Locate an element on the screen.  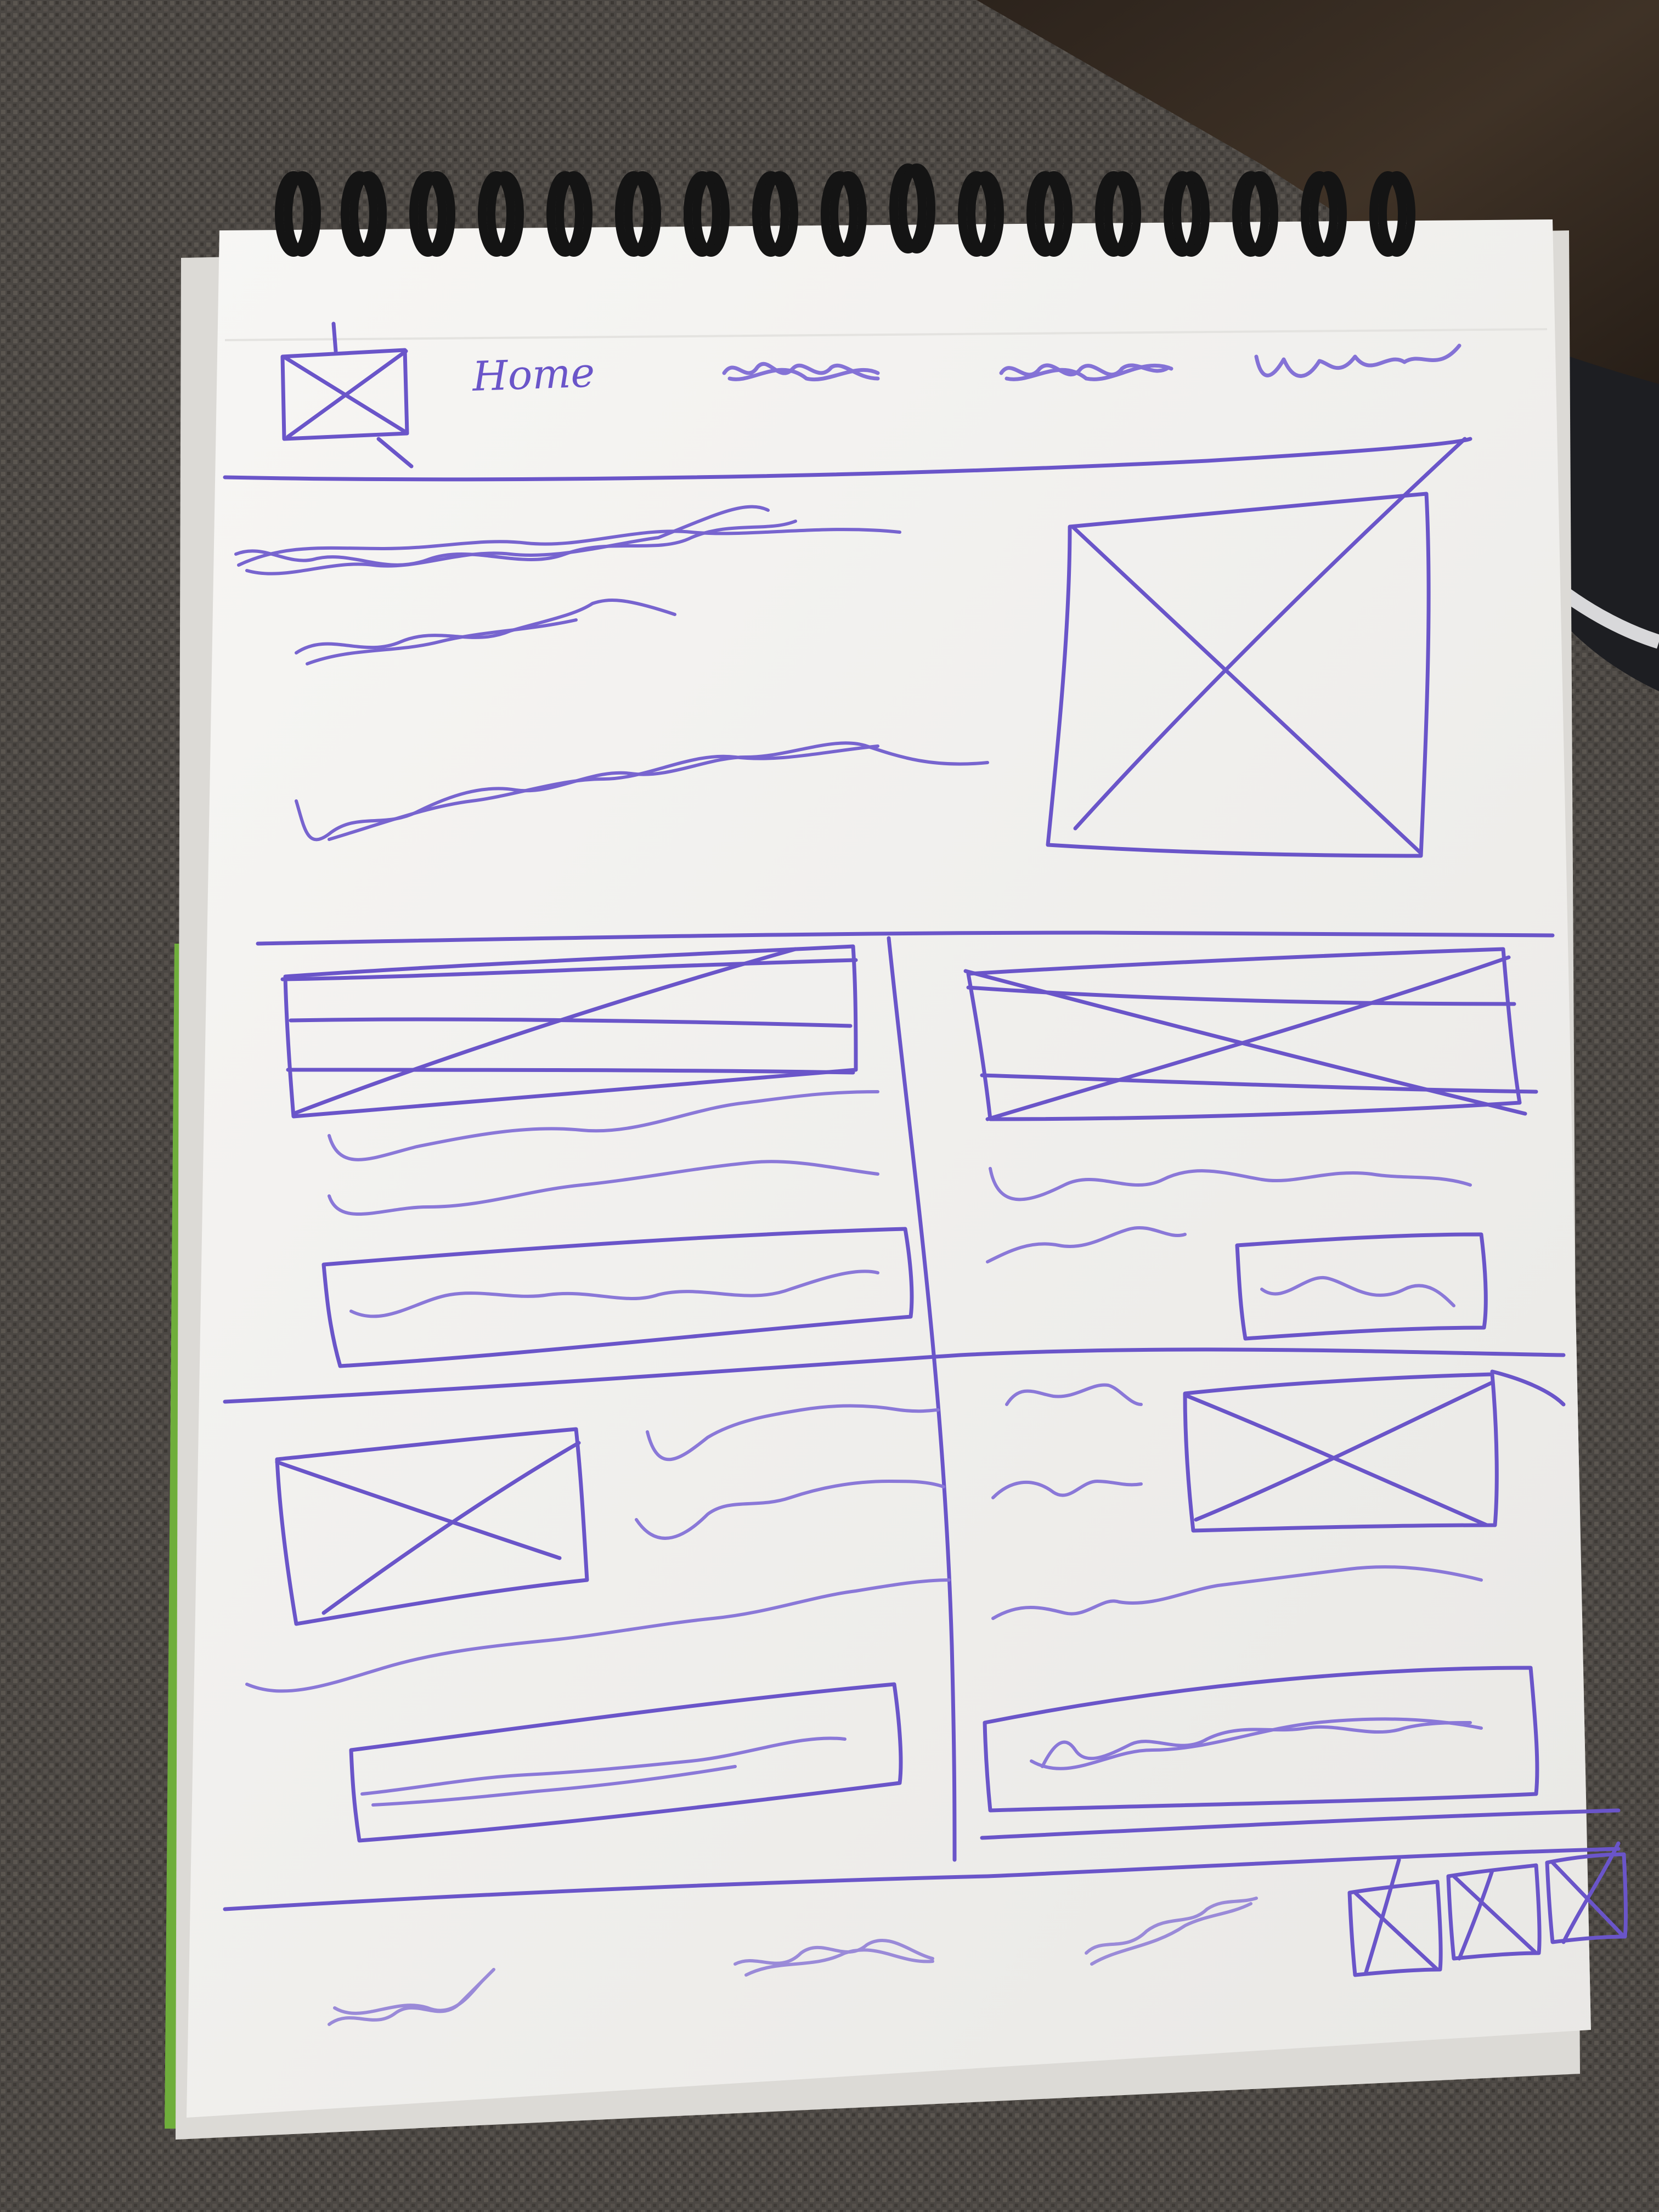
nav-item-home: Home is located at coordinates (533, 374).